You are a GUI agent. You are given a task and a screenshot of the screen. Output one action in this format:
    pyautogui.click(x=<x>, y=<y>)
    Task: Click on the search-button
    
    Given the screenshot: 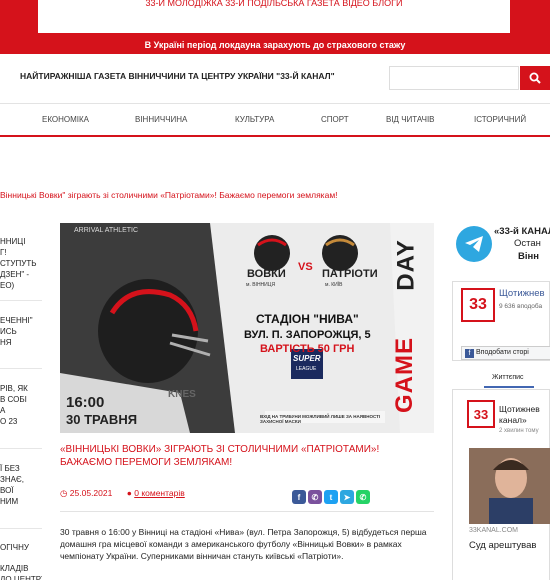 What is the action you would take?
    pyautogui.click(x=535, y=78)
    